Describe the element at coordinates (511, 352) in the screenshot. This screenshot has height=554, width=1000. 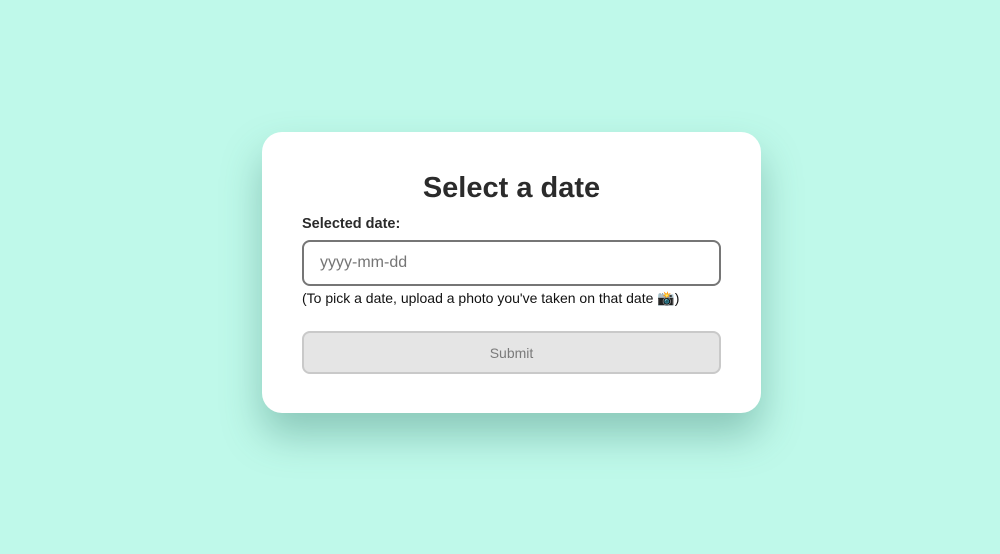
I see `submit-button: Submit` at that location.